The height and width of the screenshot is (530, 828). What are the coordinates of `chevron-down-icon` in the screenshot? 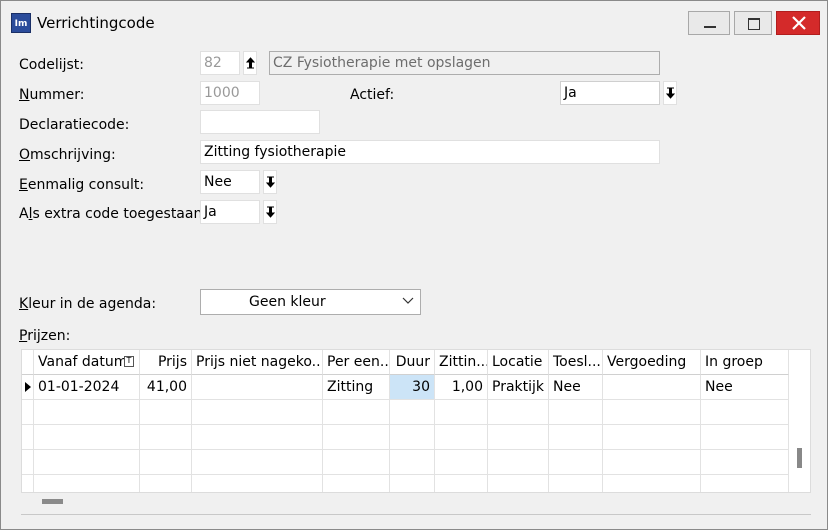 It's located at (408, 300).